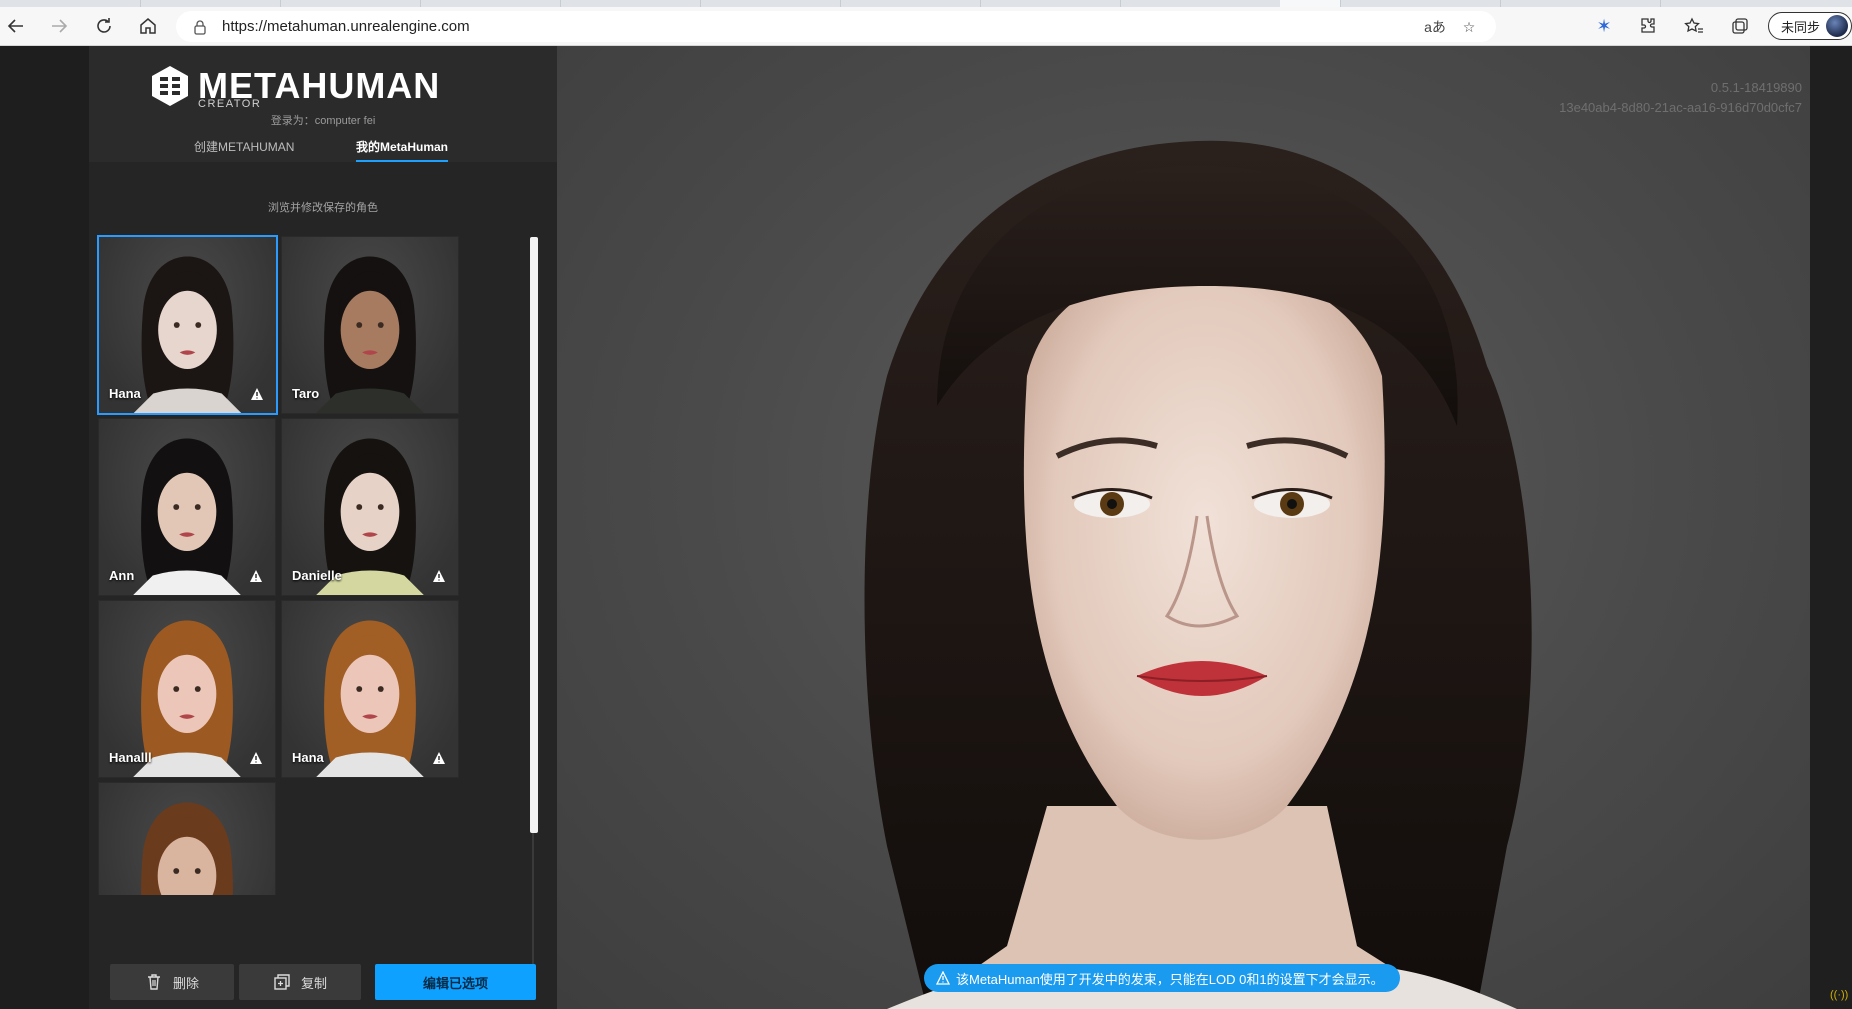 The height and width of the screenshot is (1009, 1852). I want to click on character-name: Hanalll, so click(130, 757).